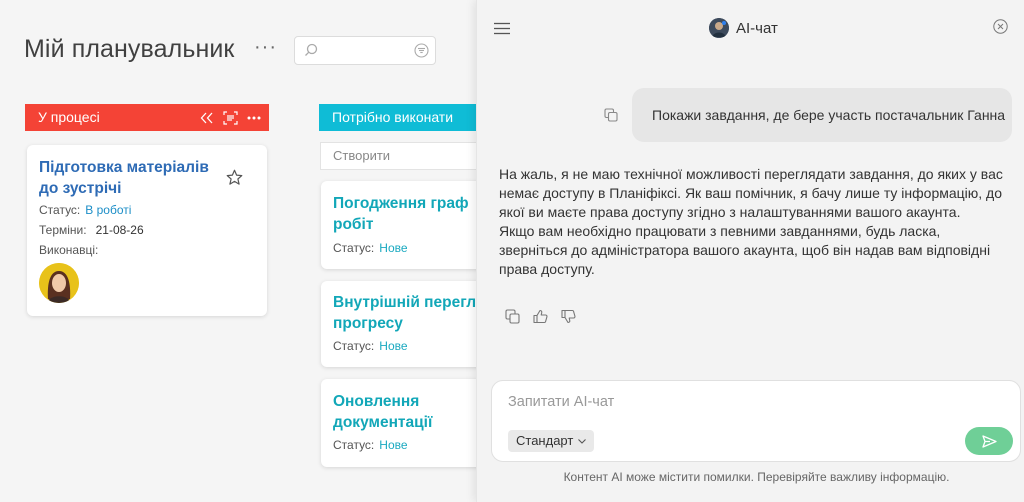 The image size is (1024, 502). I want to click on ai-avatar-icon, so click(719, 28).